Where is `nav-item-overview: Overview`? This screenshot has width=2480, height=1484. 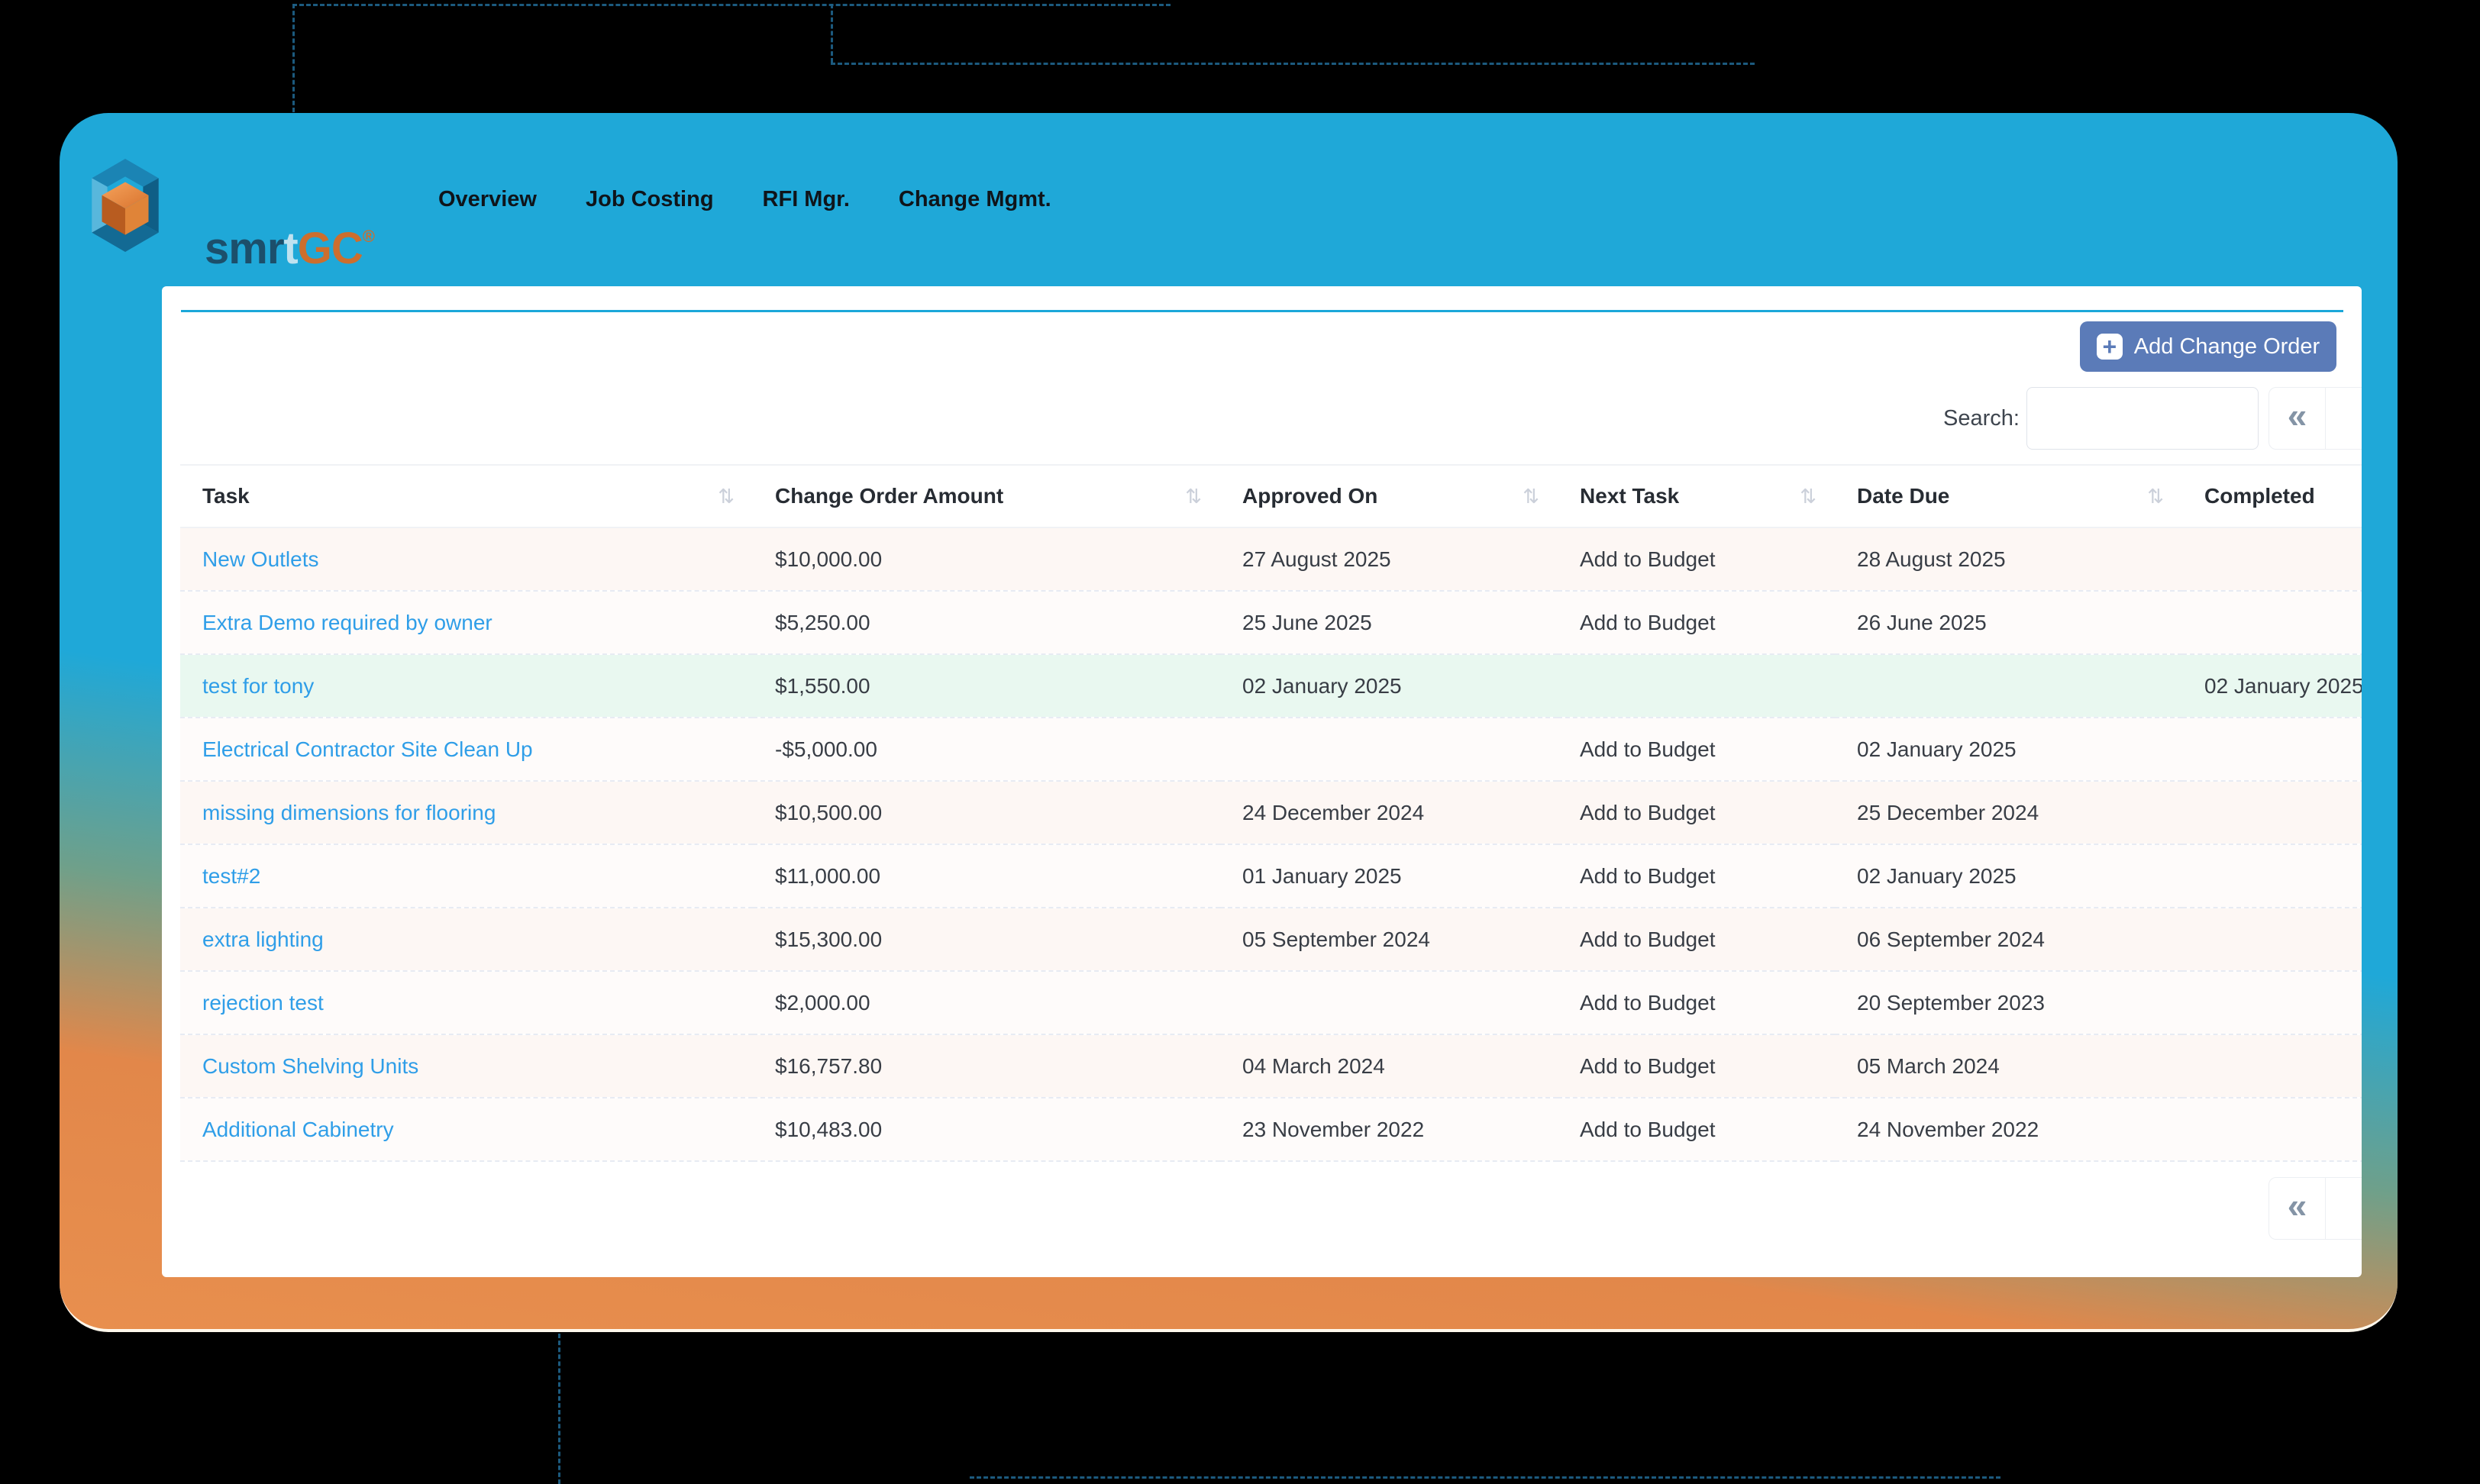
nav-item-overview: Overview is located at coordinates (487, 199).